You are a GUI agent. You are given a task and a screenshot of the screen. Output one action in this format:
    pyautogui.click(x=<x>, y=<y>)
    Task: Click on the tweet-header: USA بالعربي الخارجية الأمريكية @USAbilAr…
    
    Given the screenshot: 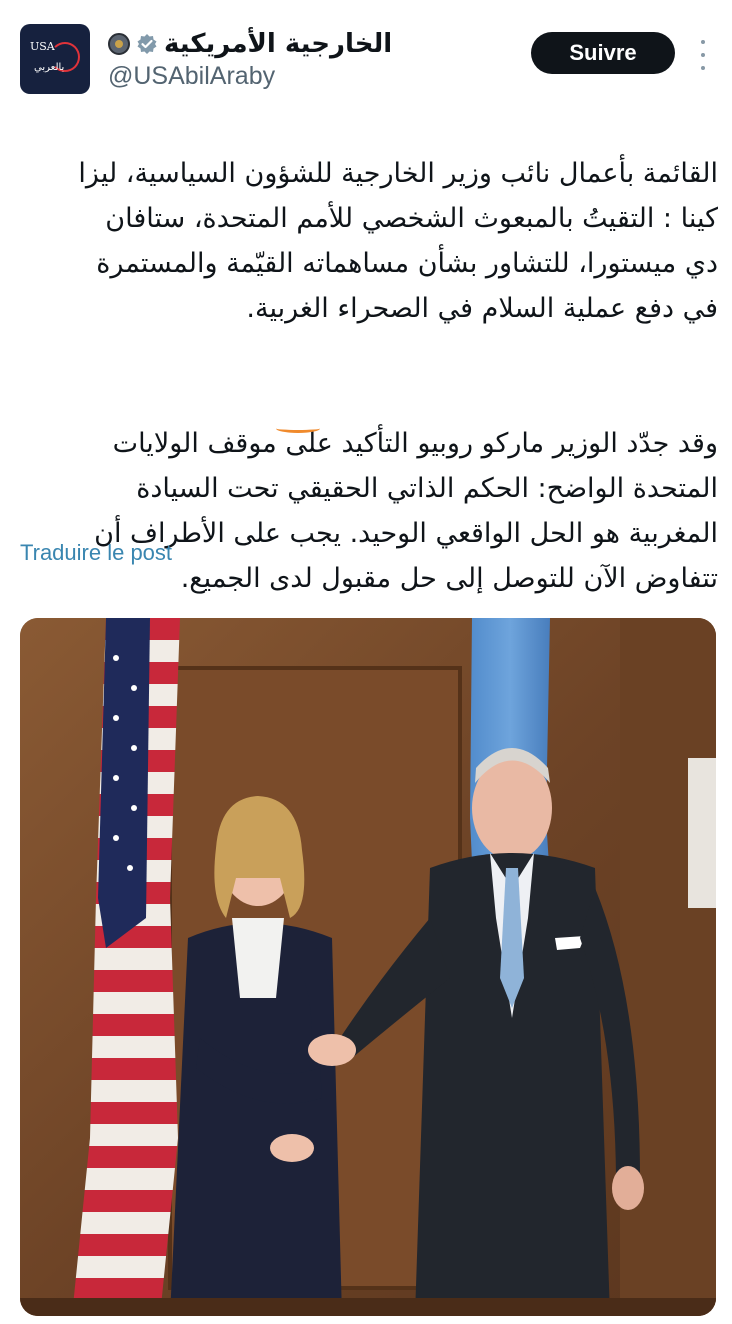 What is the action you would take?
    pyautogui.click(x=366, y=50)
    